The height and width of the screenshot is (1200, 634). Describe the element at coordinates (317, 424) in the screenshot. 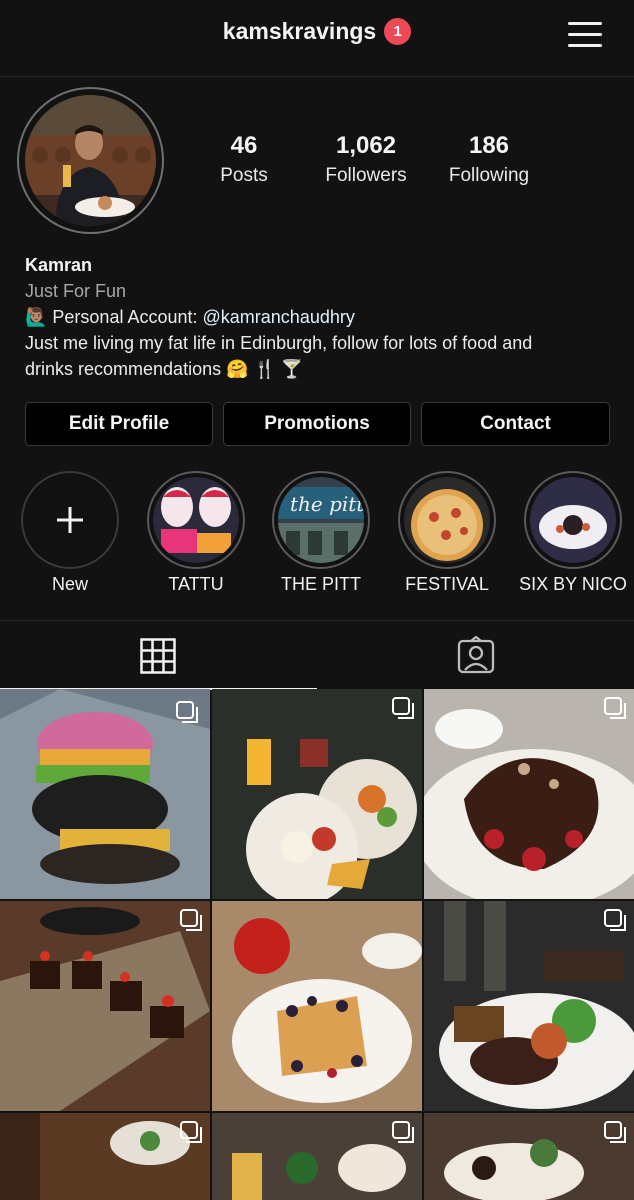

I see `promotions-button: Promotions` at that location.